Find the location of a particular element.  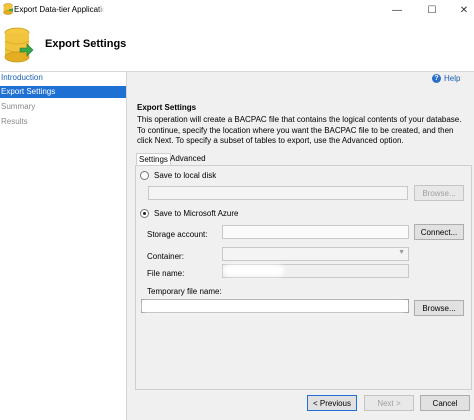

maximize-icon: ☐ is located at coordinates (432, 10).